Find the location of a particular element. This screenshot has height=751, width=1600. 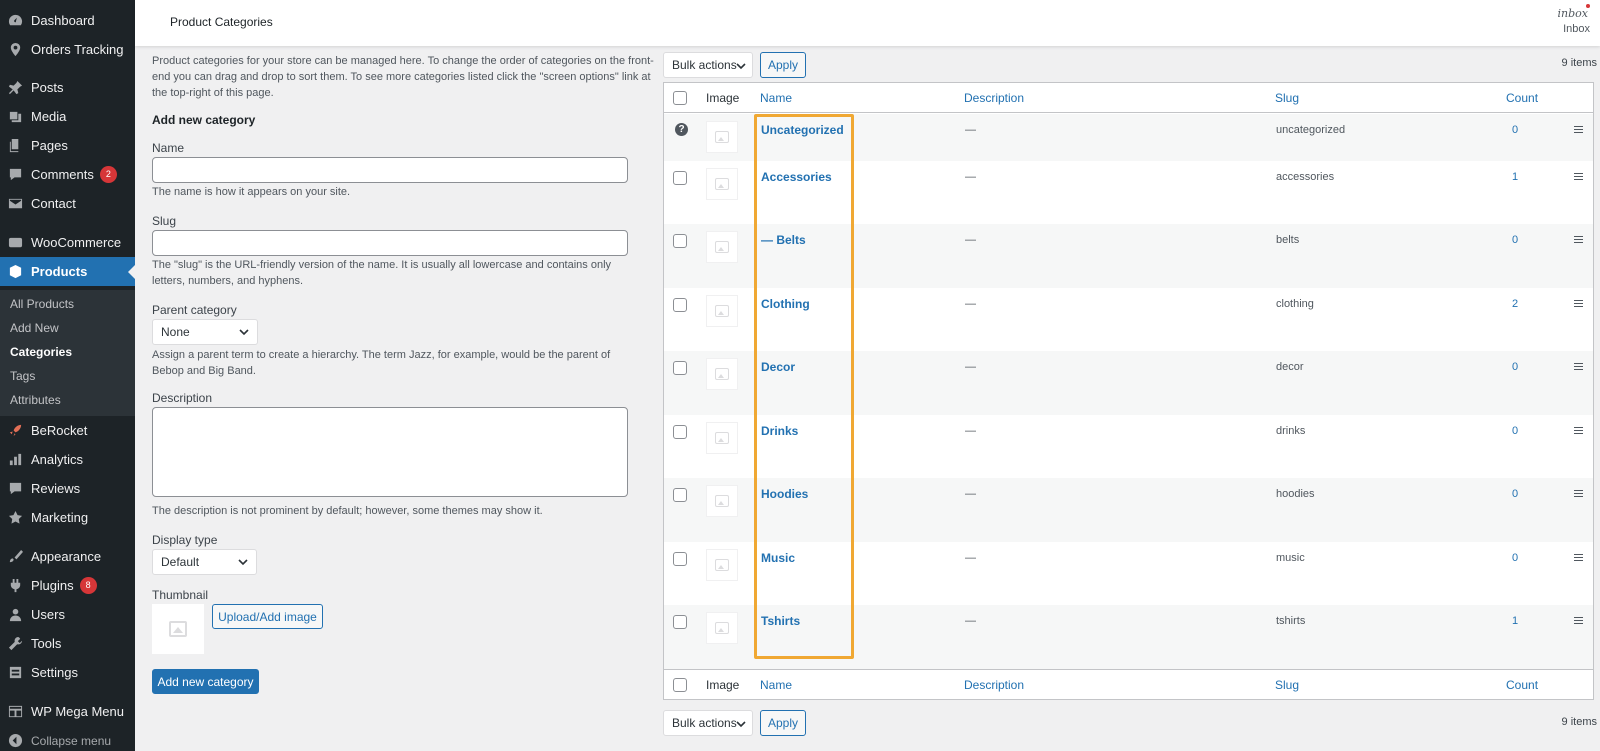

select-all-checkbox-footer is located at coordinates (680, 685).